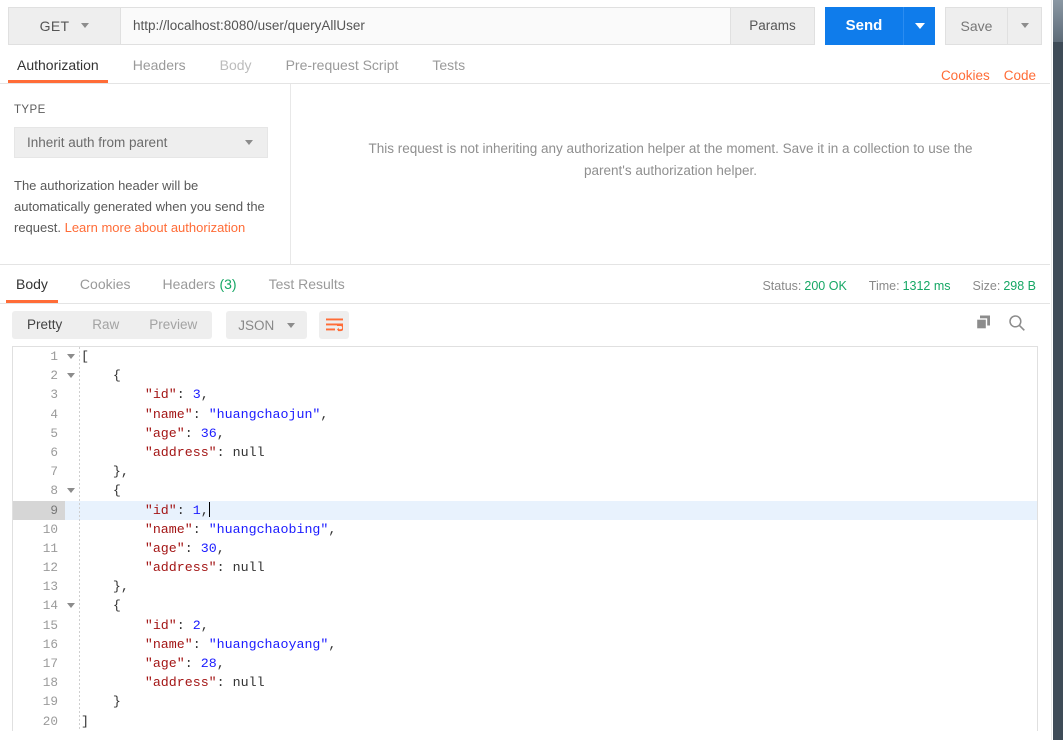 This screenshot has width=1063, height=740. I want to click on tab-body: Body, so click(236, 64).